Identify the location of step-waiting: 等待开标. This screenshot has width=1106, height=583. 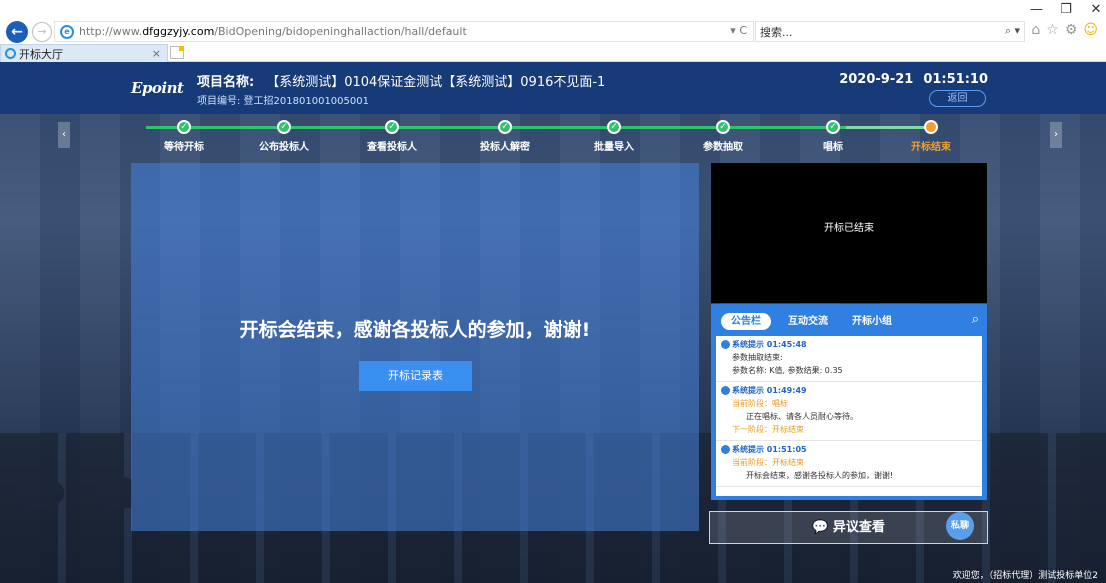
(184, 136).